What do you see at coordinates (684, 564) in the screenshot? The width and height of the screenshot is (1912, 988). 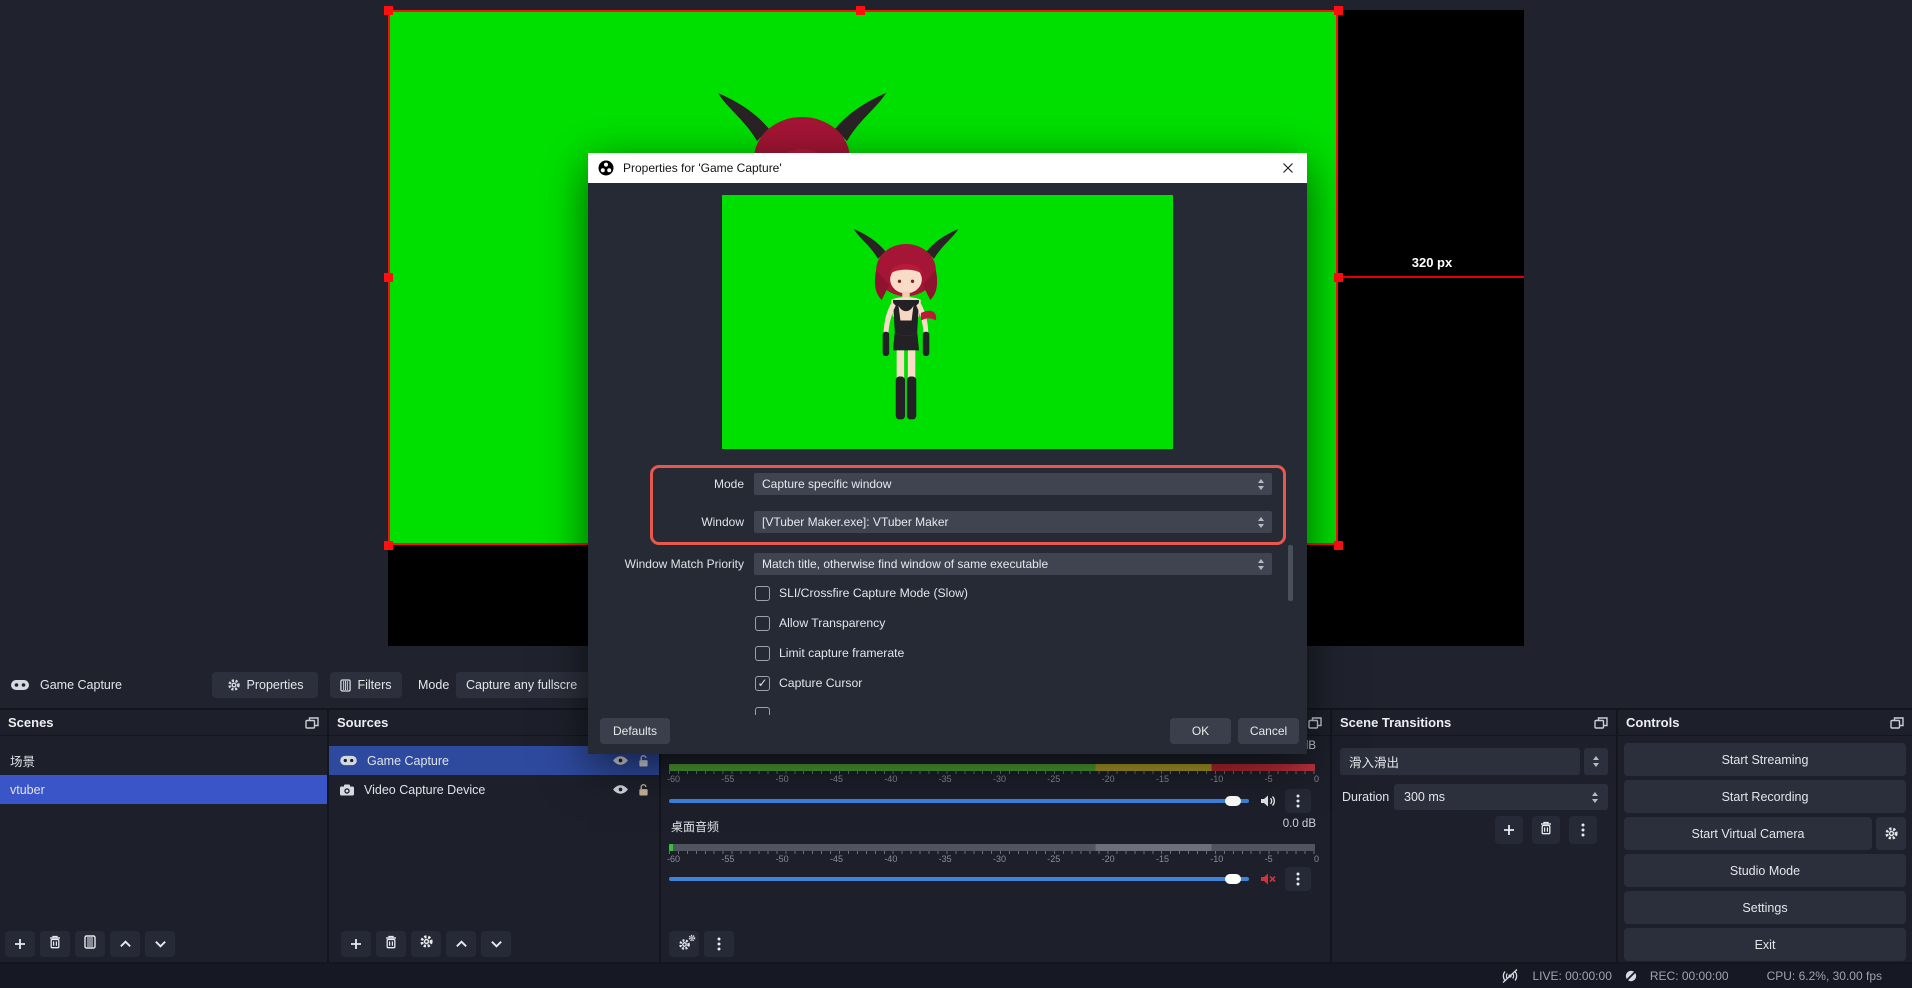 I see `window-match-priority-label: Window Match Priority` at bounding box center [684, 564].